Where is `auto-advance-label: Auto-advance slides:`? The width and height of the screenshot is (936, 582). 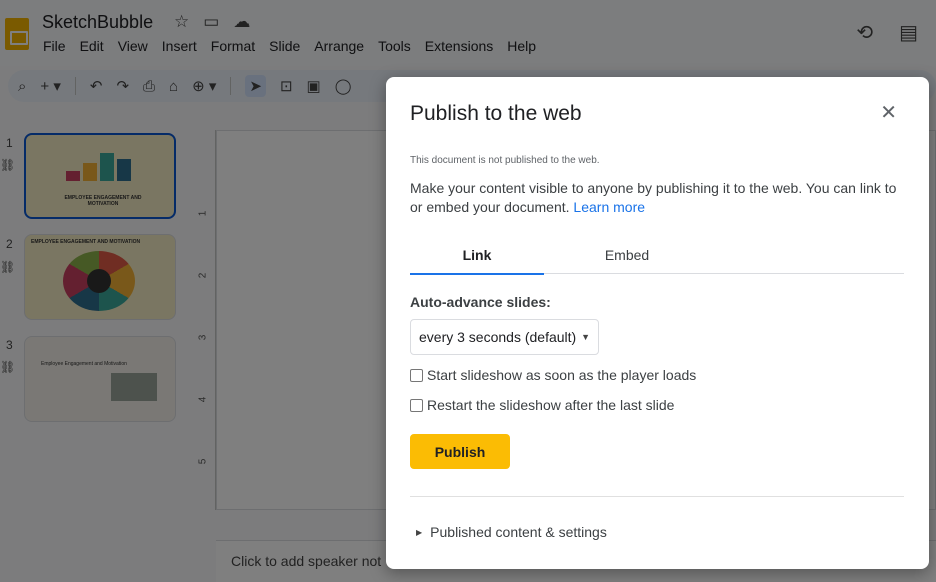 auto-advance-label: Auto-advance slides: is located at coordinates (480, 302).